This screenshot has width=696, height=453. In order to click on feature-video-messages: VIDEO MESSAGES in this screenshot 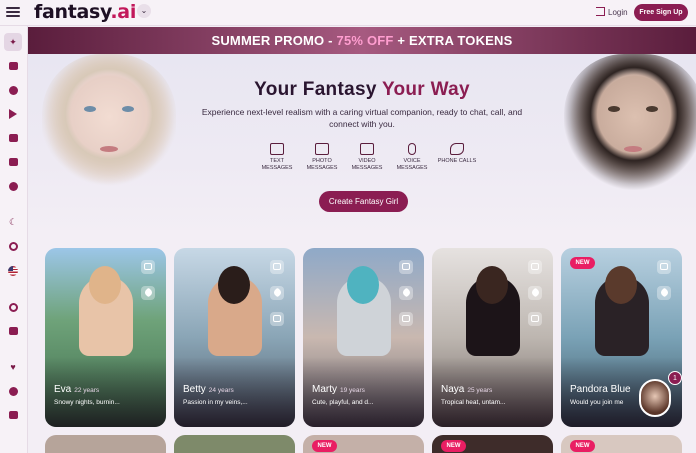, I will do `click(367, 157)`.